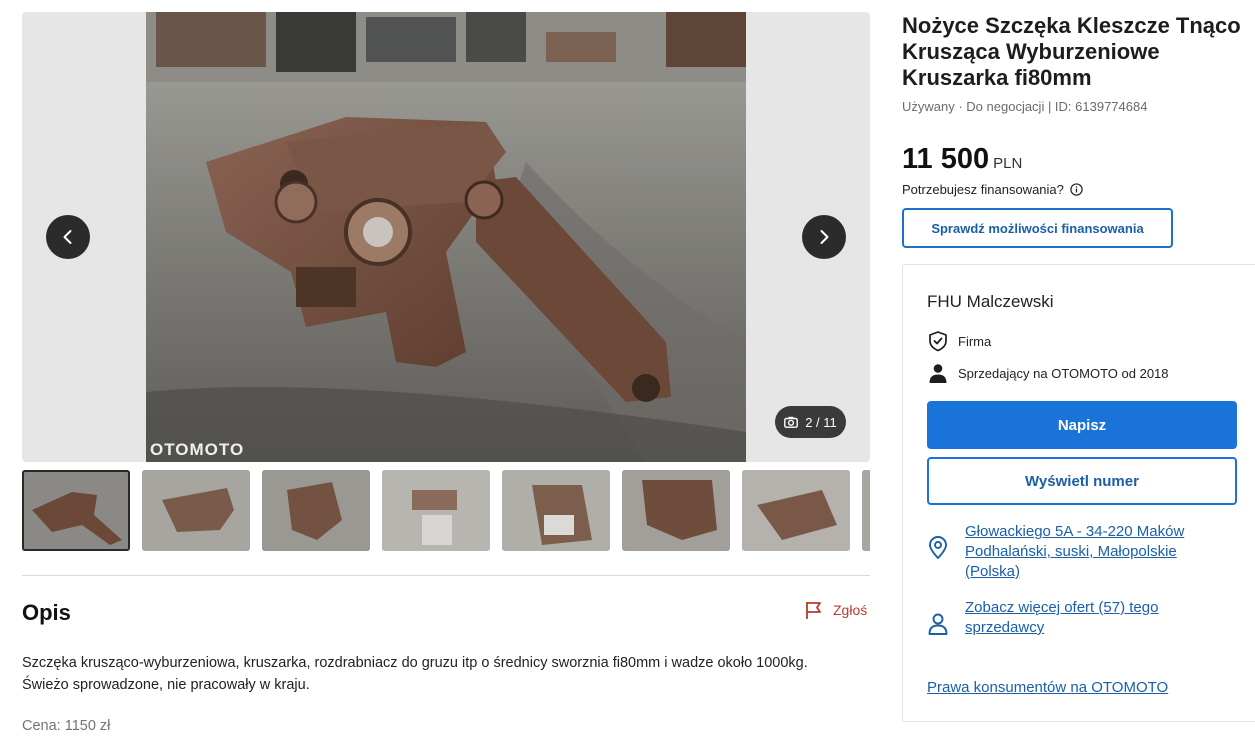 The image size is (1255, 744). Describe the element at coordinates (1047, 687) in the screenshot. I see `consumer-rights-link: Prawa konsumentów na OTOMOTO` at that location.